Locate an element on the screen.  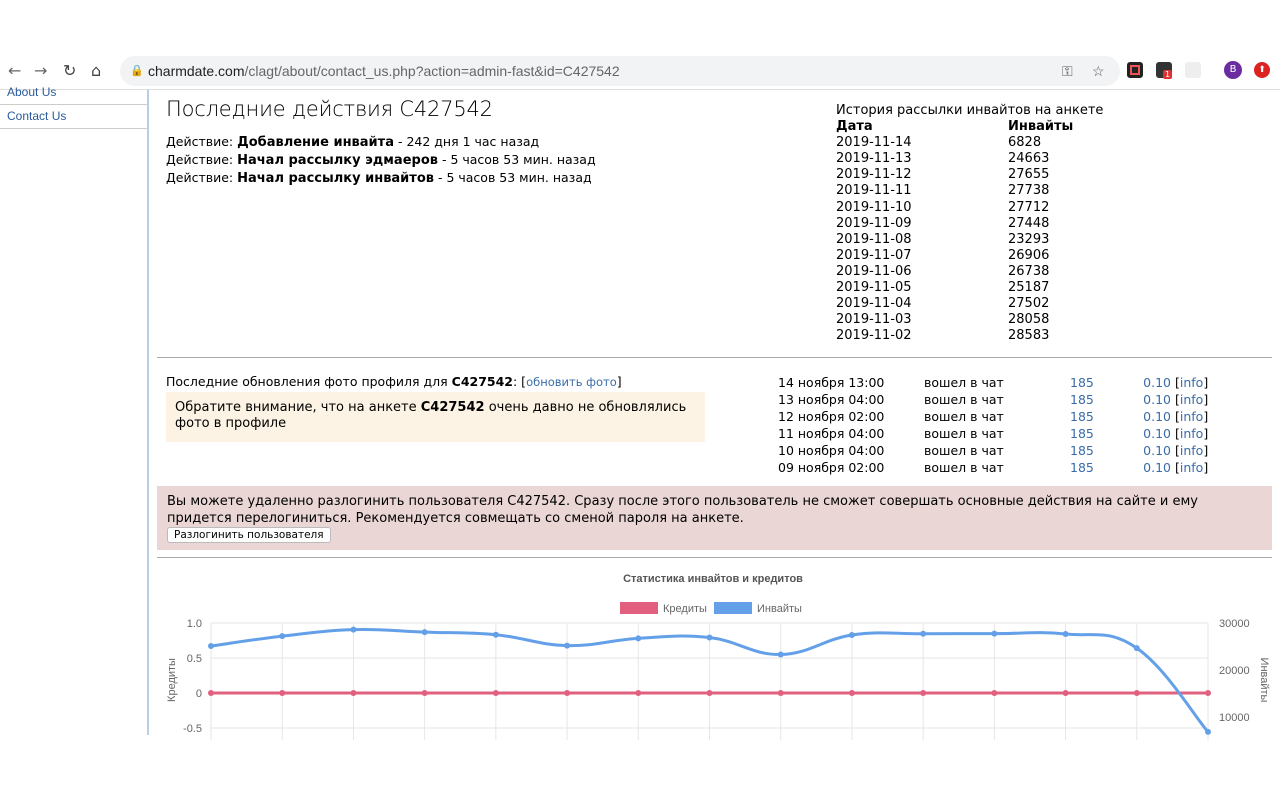
chat-row: 13 ноября 04:00 вошел в чат 185 0.10 [info] is located at coordinates (993, 399).